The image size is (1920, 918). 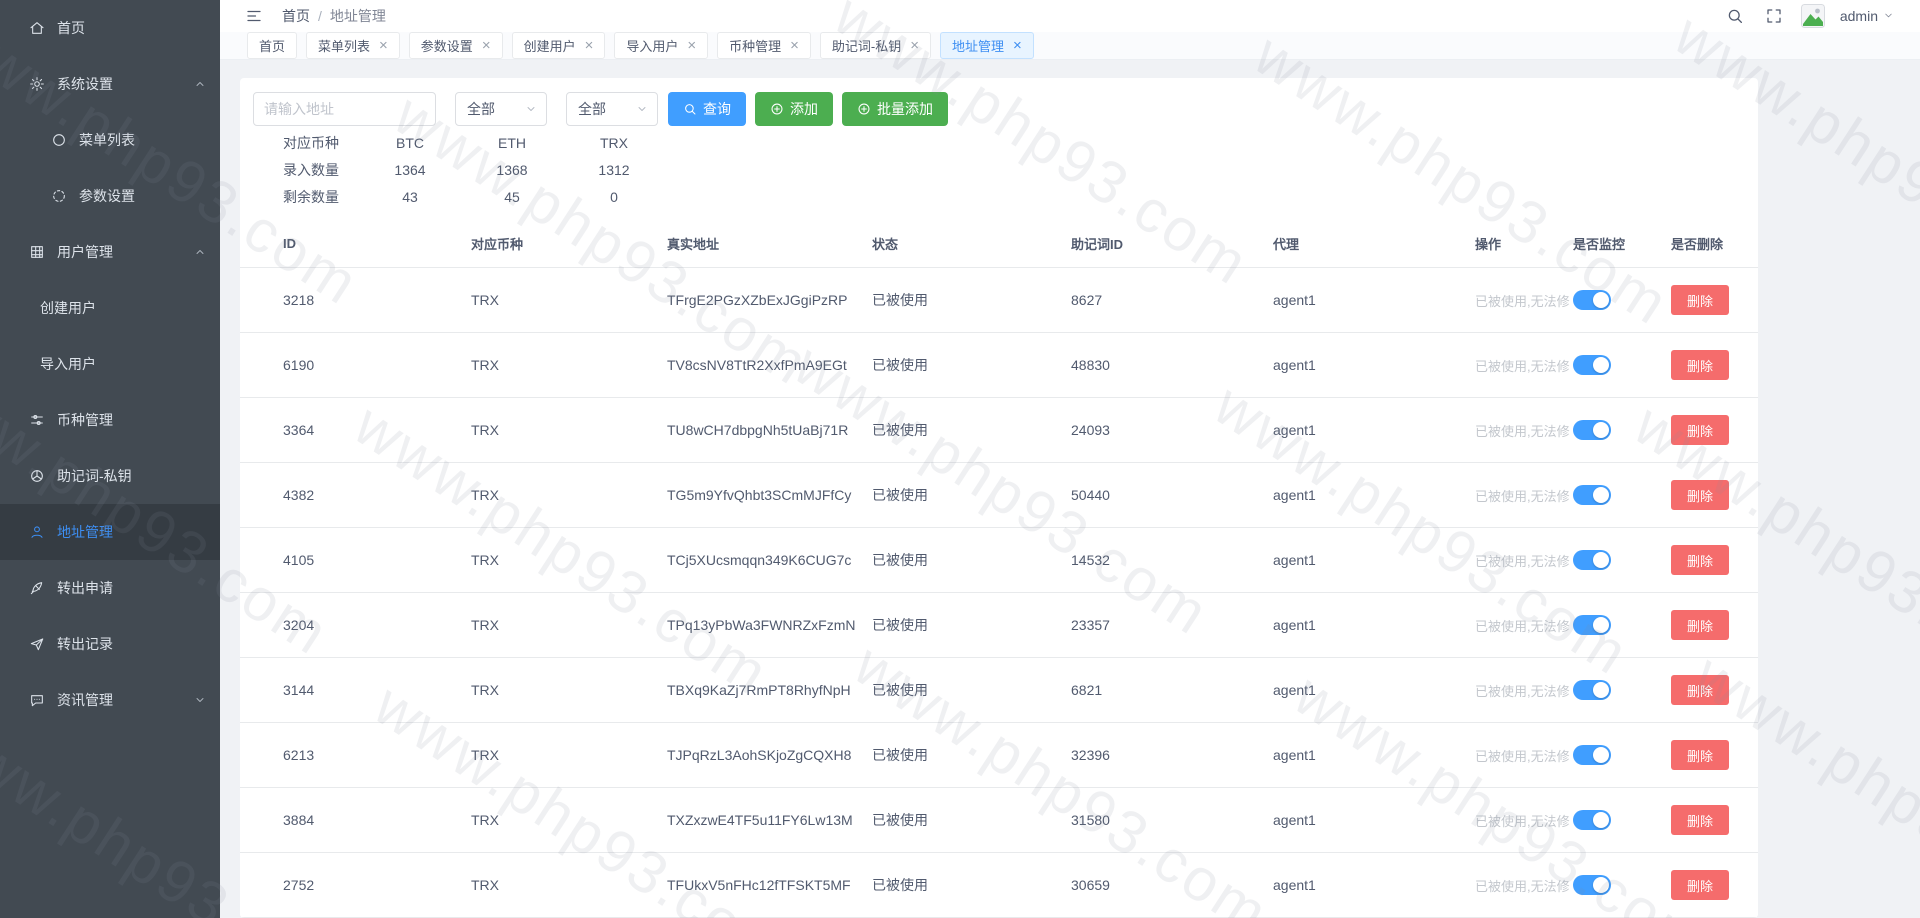 I want to click on fullscreen-icon, so click(x=1774, y=16).